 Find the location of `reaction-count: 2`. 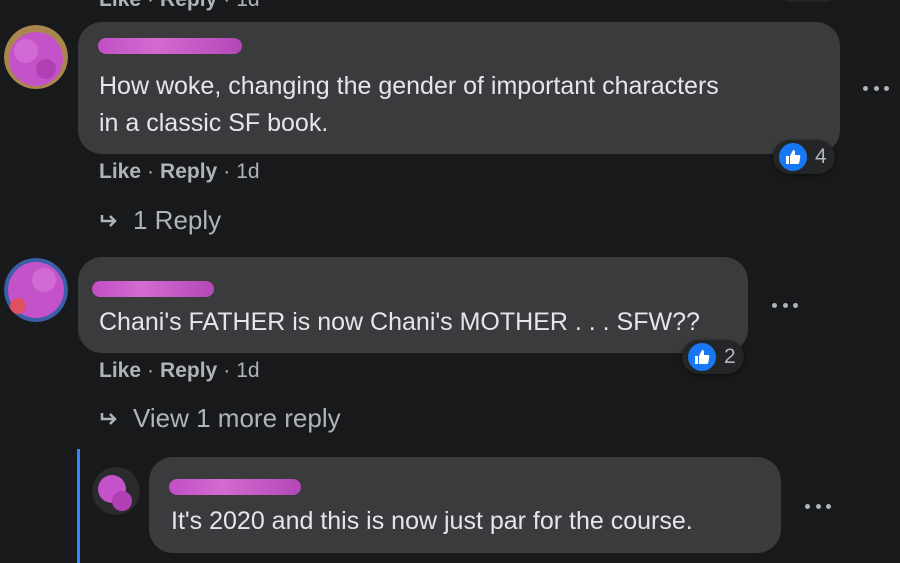

reaction-count: 2 is located at coordinates (730, 356).